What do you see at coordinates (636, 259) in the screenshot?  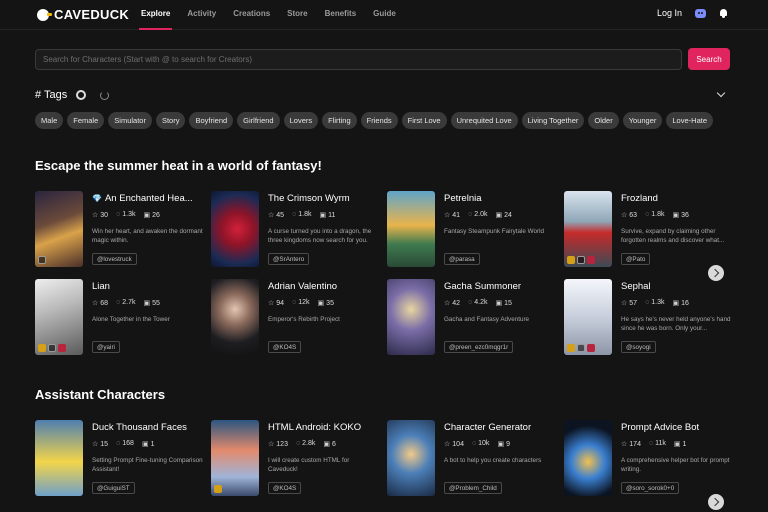 I see `creator-tag: @Pato` at bounding box center [636, 259].